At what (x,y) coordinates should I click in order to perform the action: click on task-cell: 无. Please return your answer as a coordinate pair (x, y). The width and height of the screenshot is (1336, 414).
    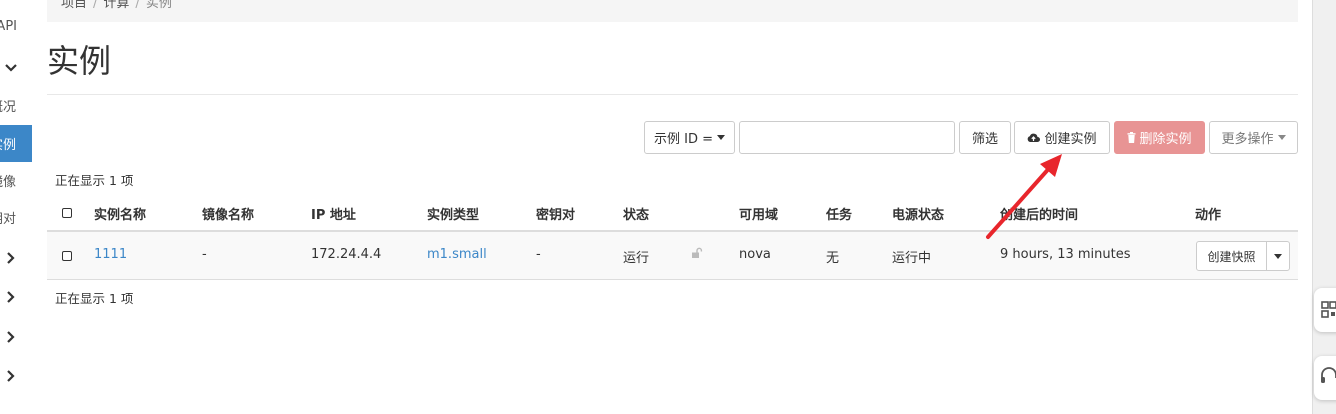
    Looking at the image, I should click on (833, 258).